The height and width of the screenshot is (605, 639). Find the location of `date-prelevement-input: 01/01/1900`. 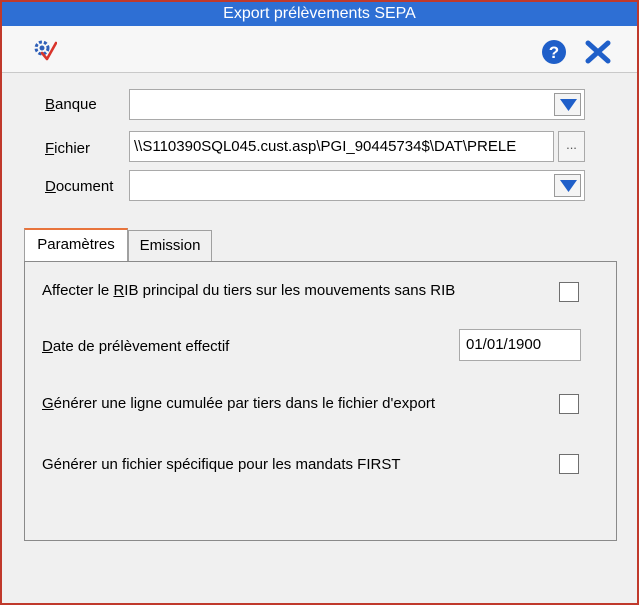

date-prelevement-input: 01/01/1900 is located at coordinates (520, 345).